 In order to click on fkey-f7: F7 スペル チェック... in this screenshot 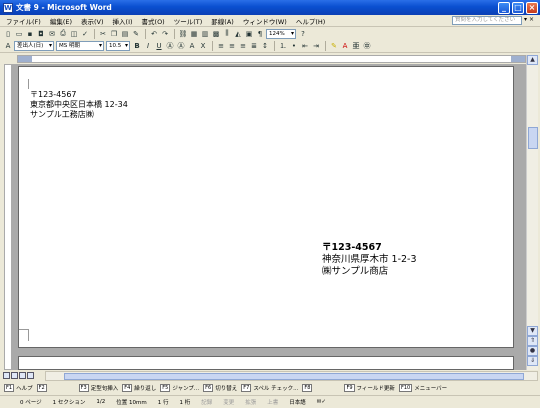, I will do `click(269, 387)`.